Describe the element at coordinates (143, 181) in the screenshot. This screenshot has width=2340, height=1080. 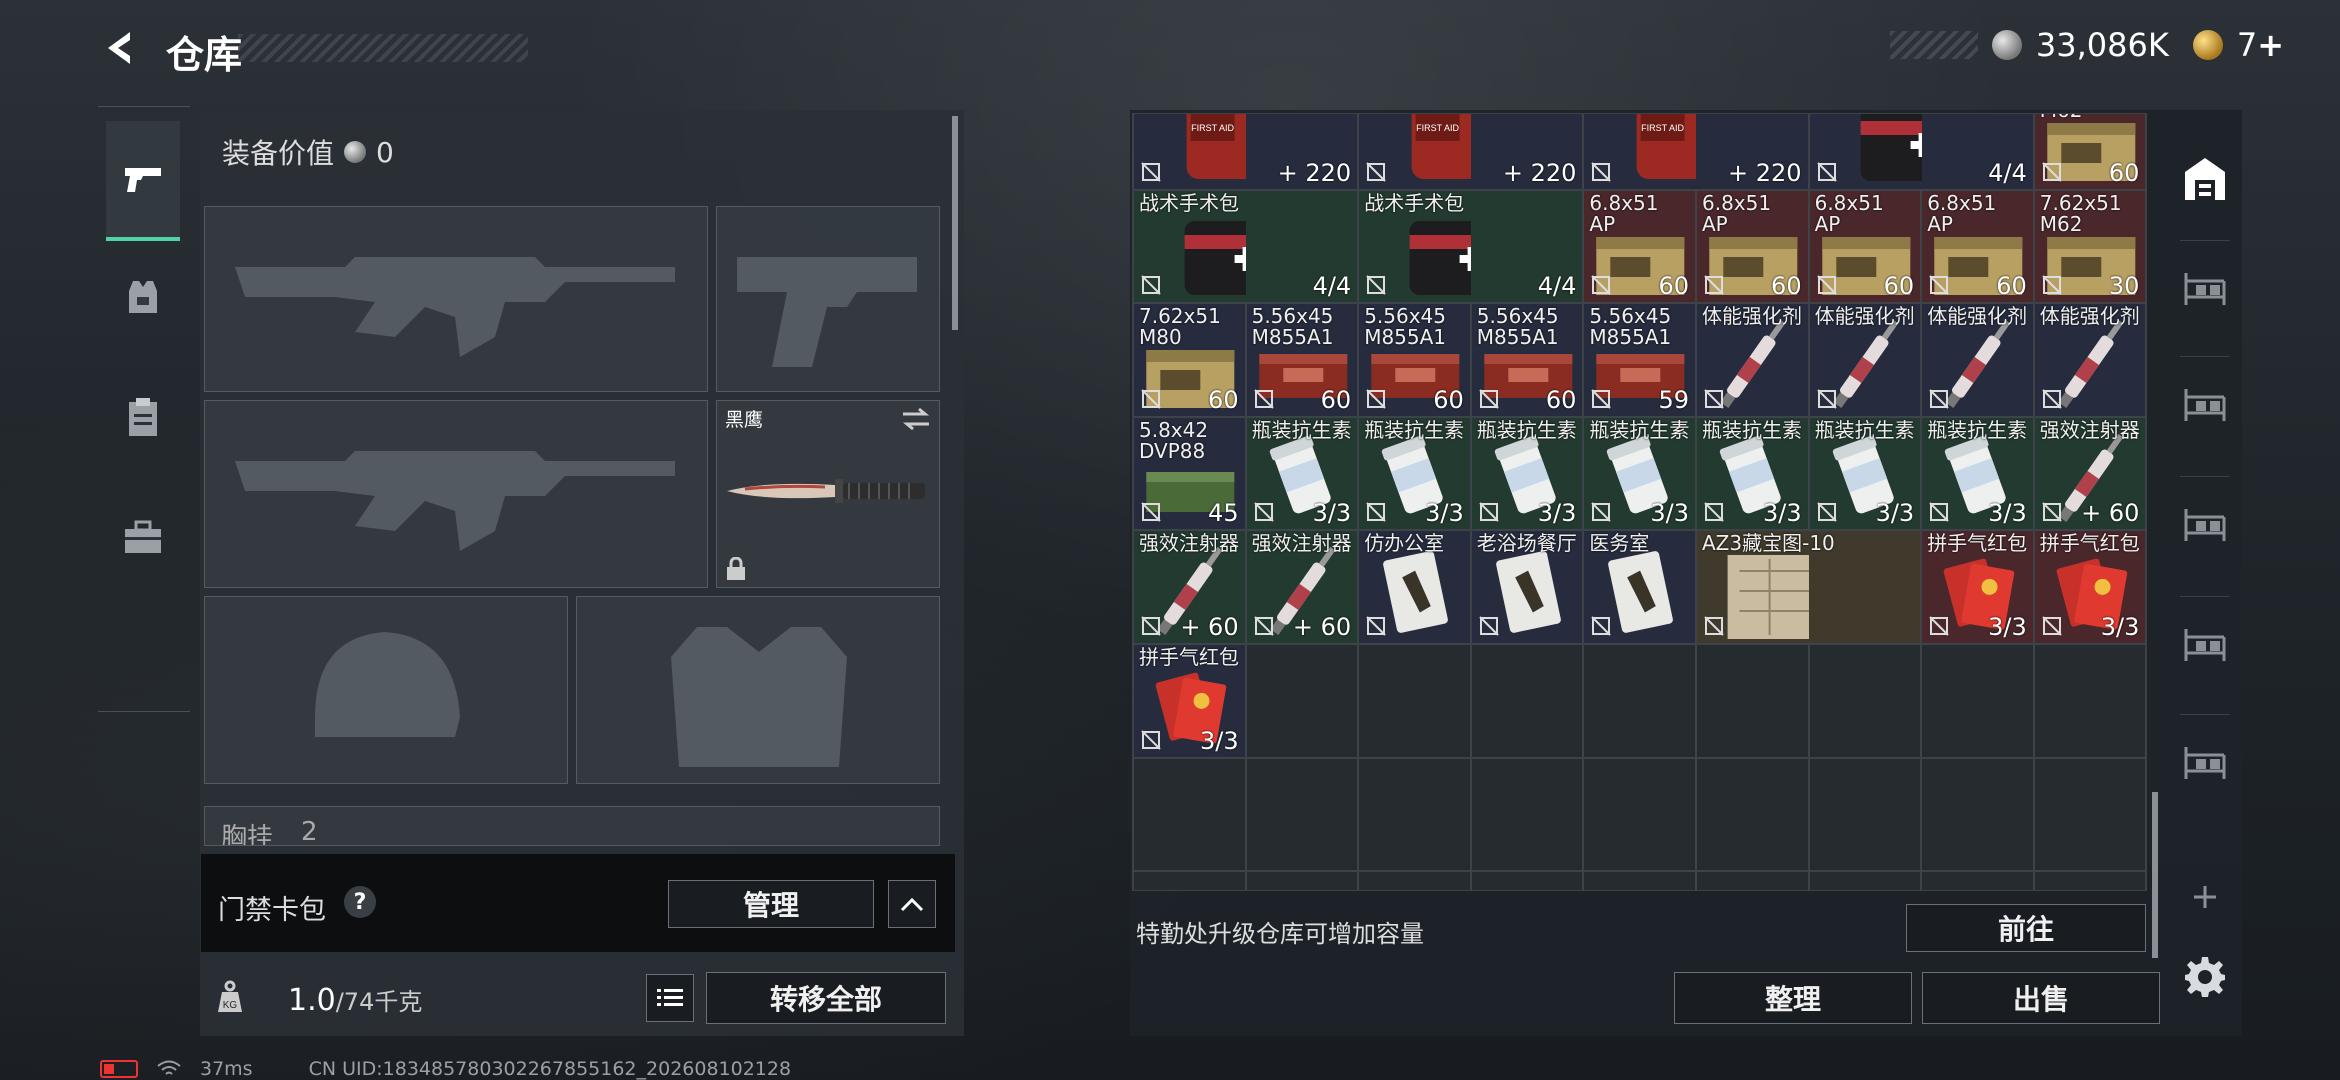
I see `pistol-tab` at that location.